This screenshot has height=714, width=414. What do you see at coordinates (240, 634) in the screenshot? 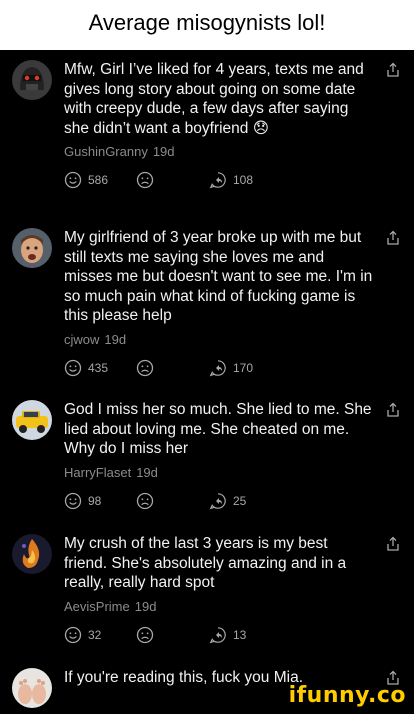
I see `reply-count: 13` at bounding box center [240, 634].